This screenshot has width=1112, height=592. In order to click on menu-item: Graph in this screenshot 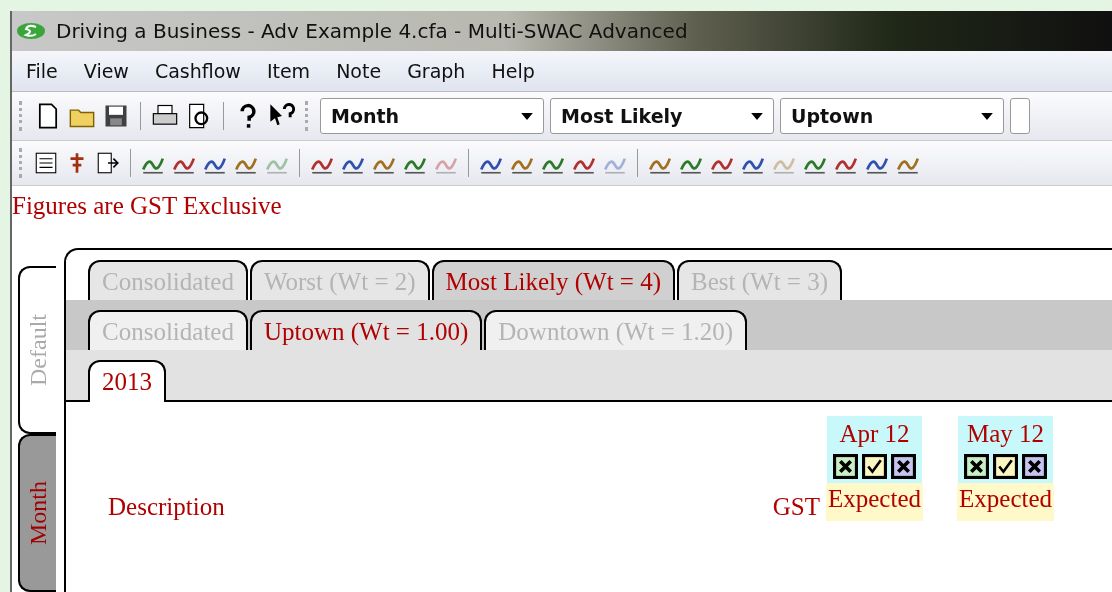, I will do `click(436, 71)`.